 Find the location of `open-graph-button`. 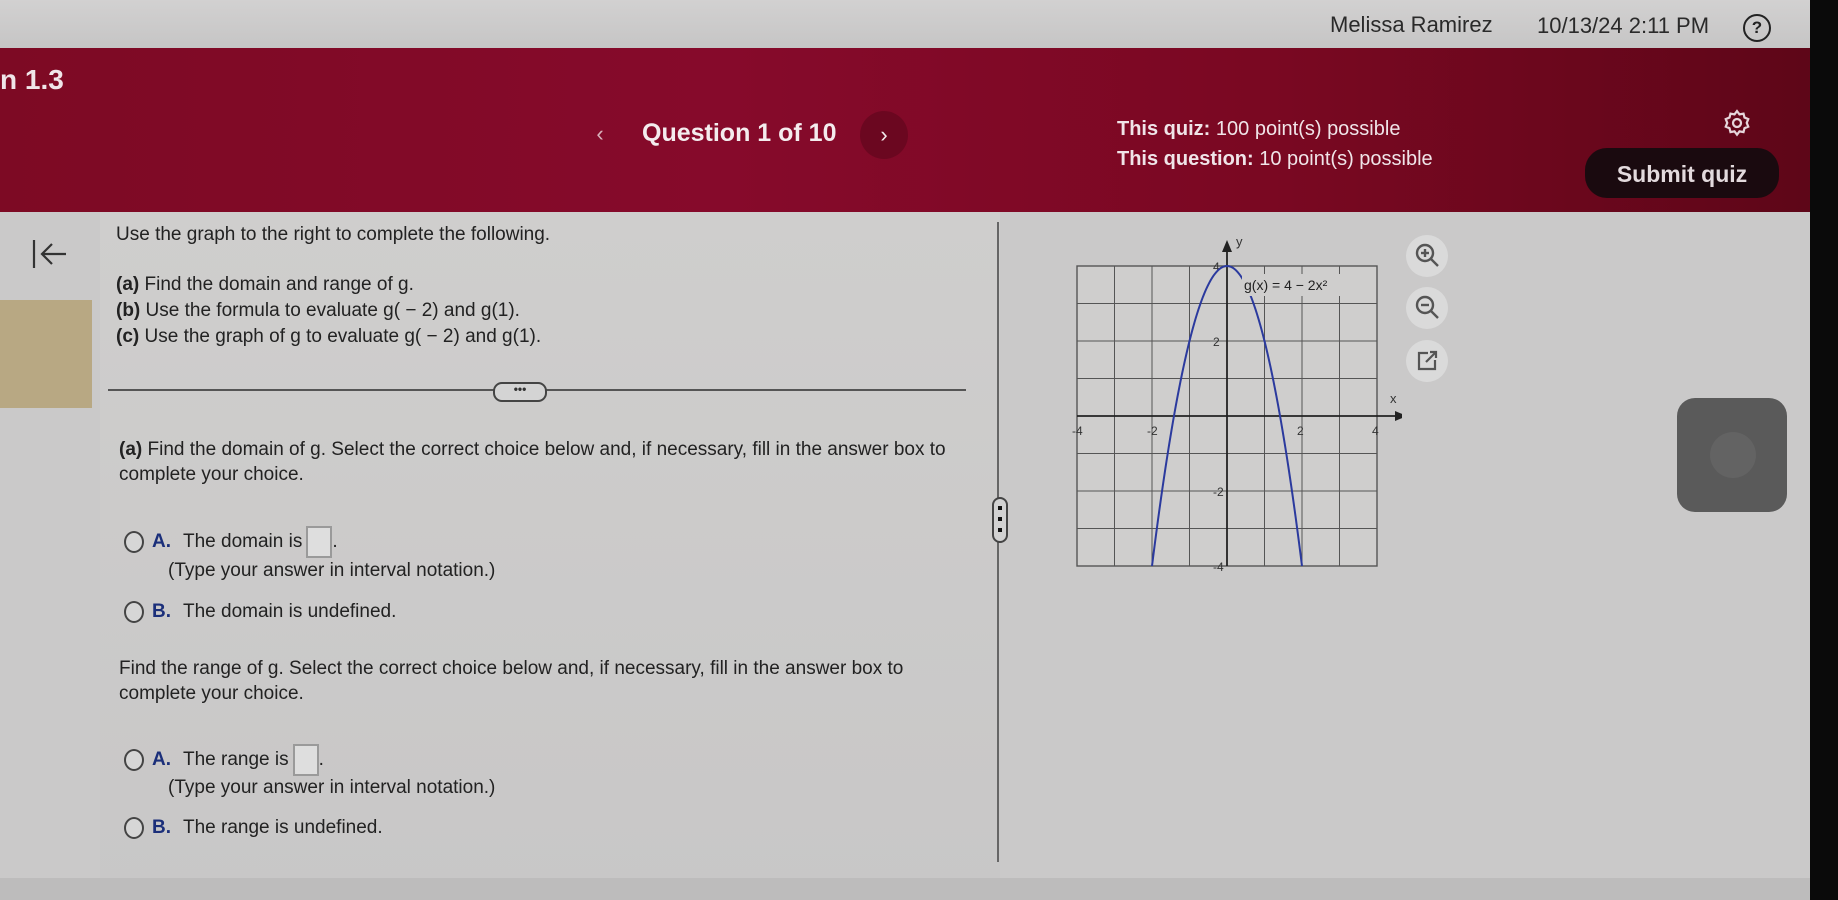

open-graph-button is located at coordinates (1427, 361).